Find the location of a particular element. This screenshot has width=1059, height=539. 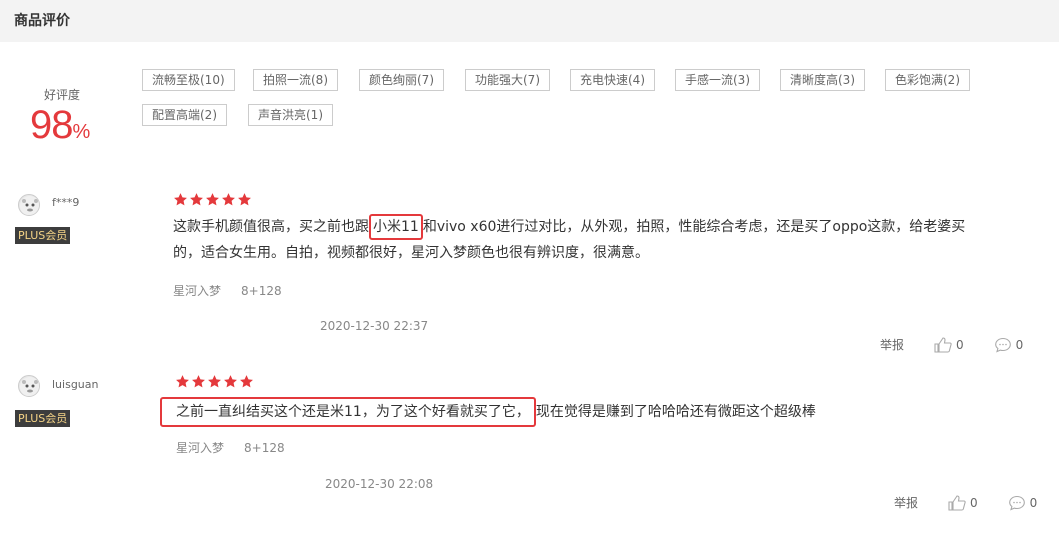

tag-item: 颜色绚丽(7) is located at coordinates (401, 80).